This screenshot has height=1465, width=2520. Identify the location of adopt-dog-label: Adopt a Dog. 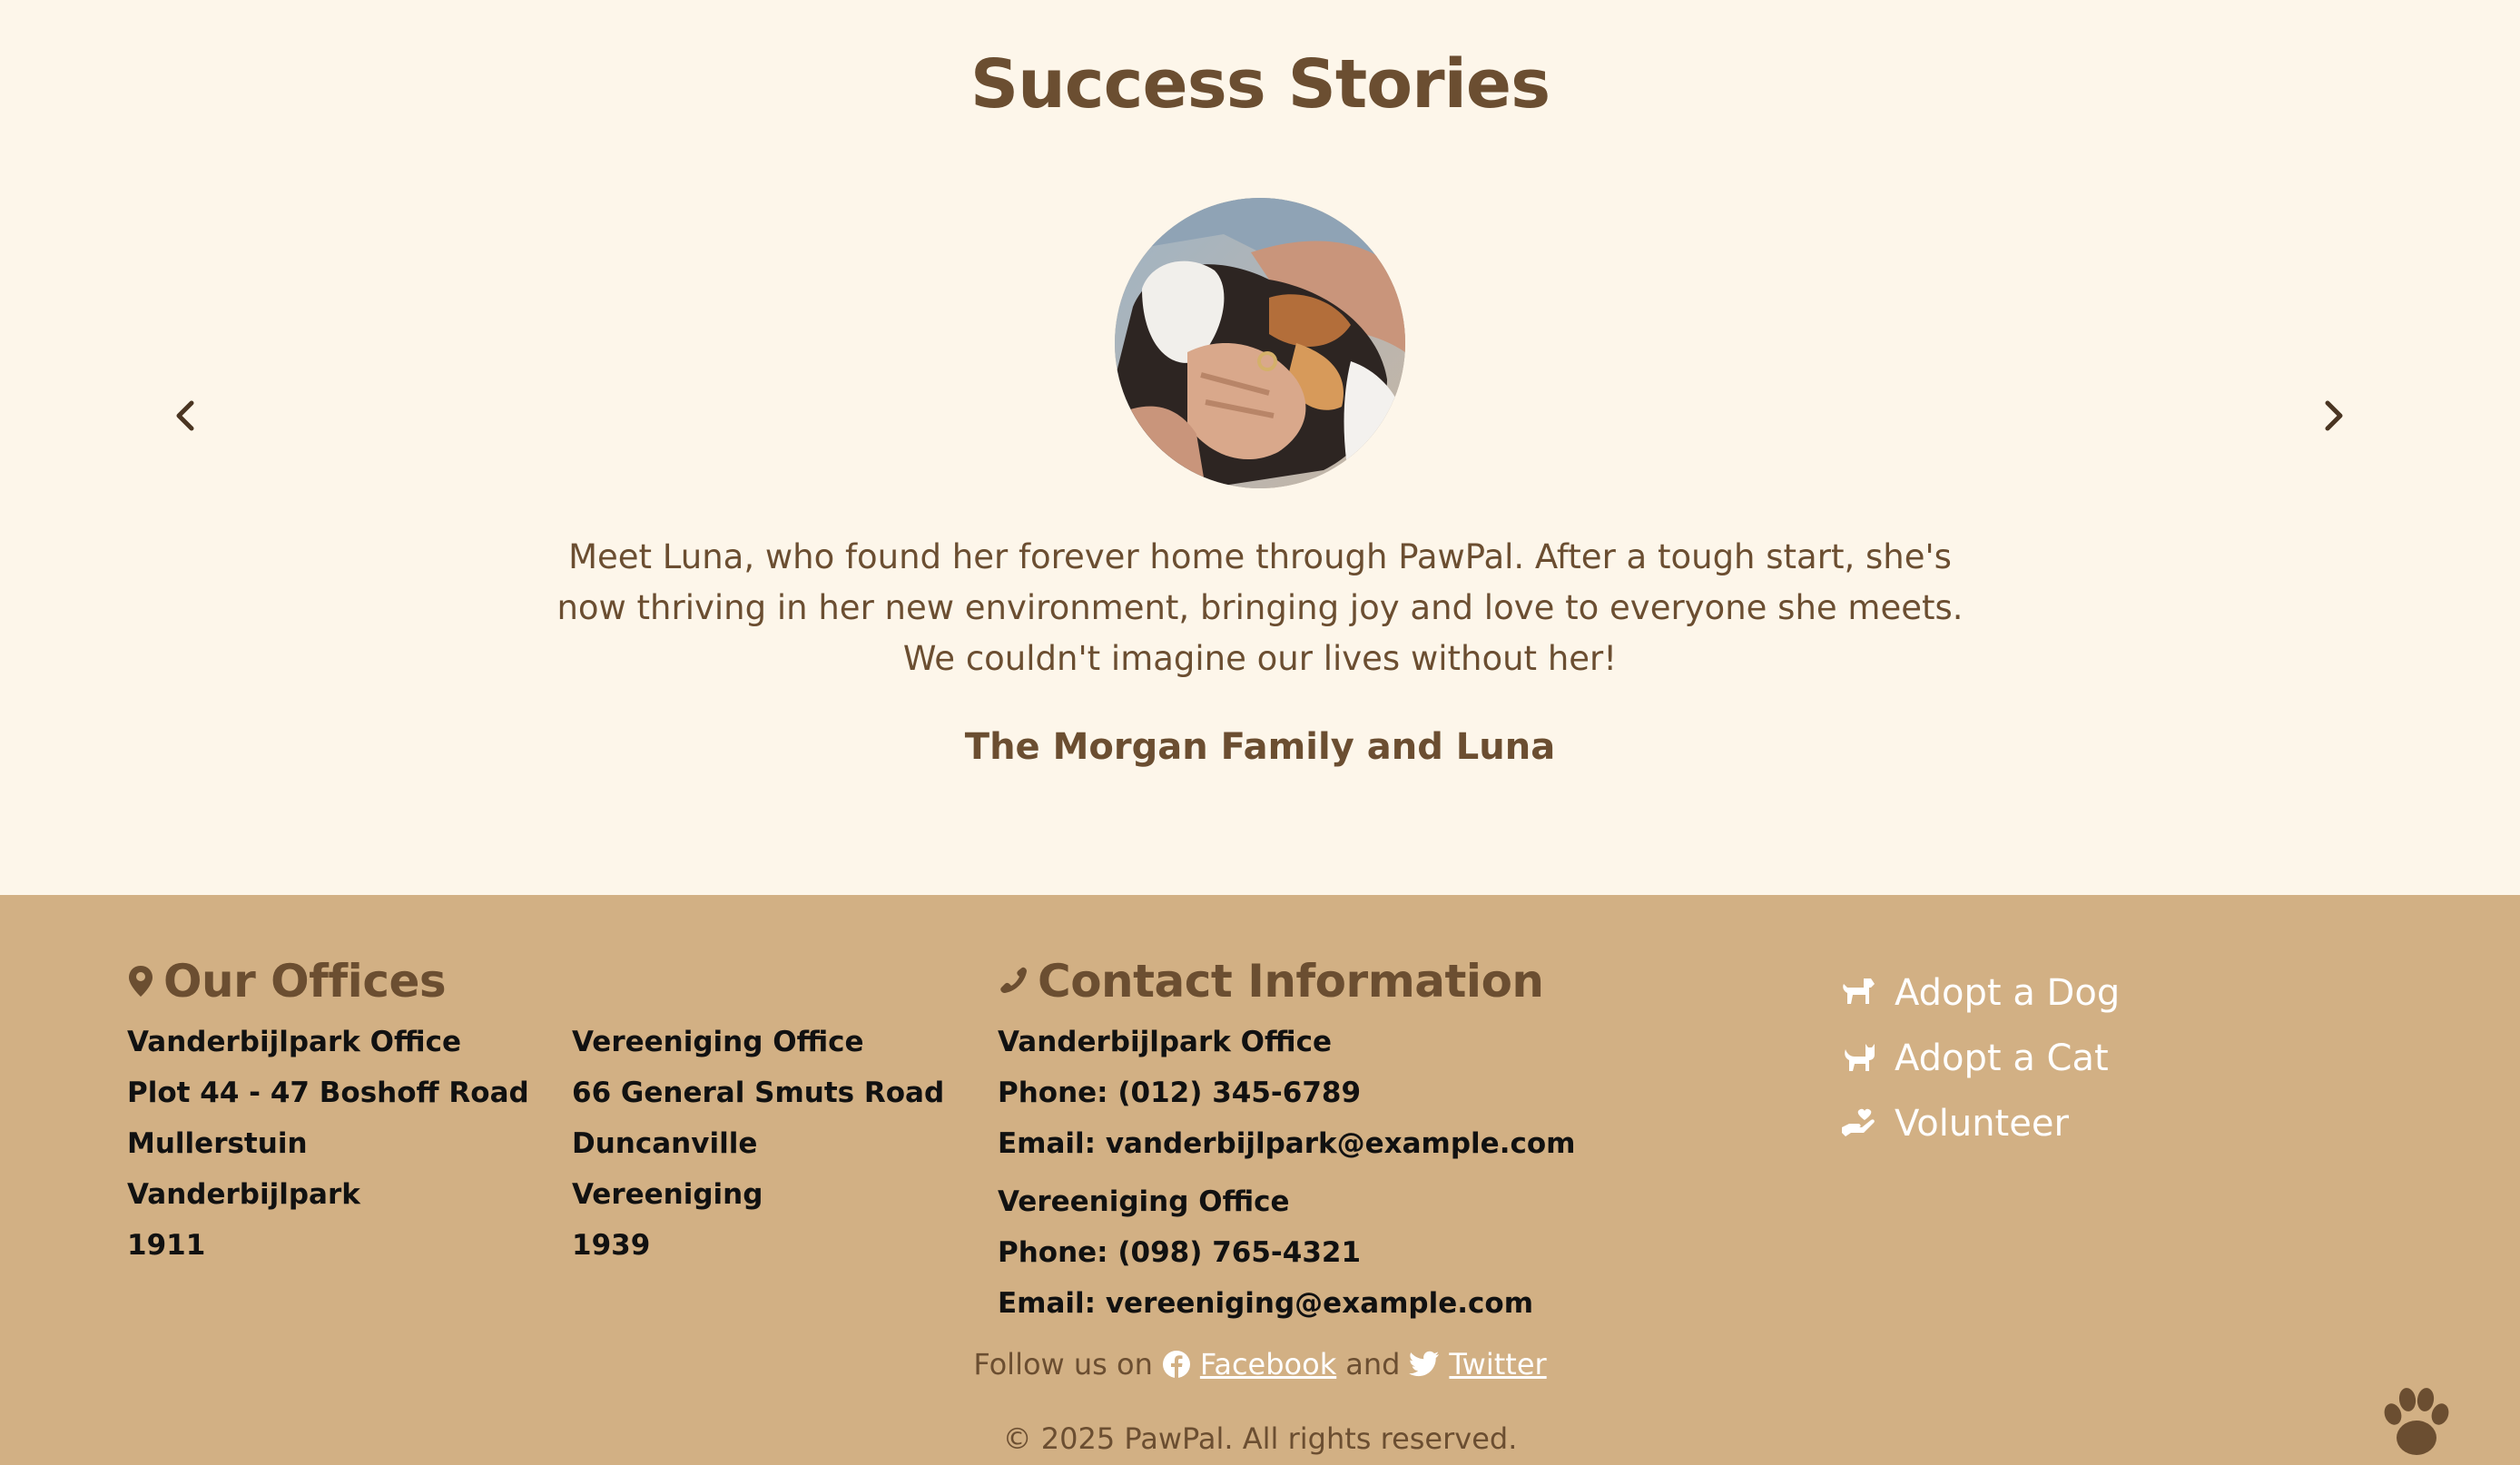
(2008, 993).